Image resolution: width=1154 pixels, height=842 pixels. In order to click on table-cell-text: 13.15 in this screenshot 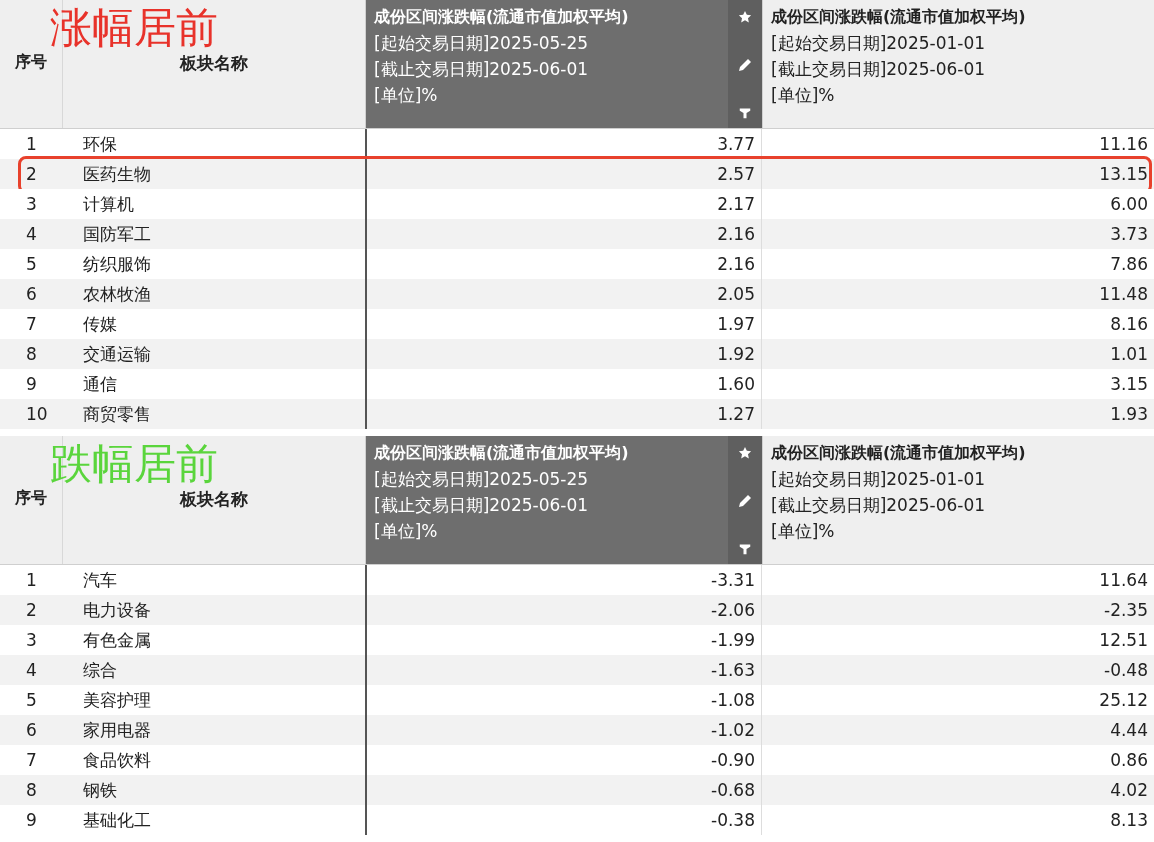, I will do `click(1123, 174)`.